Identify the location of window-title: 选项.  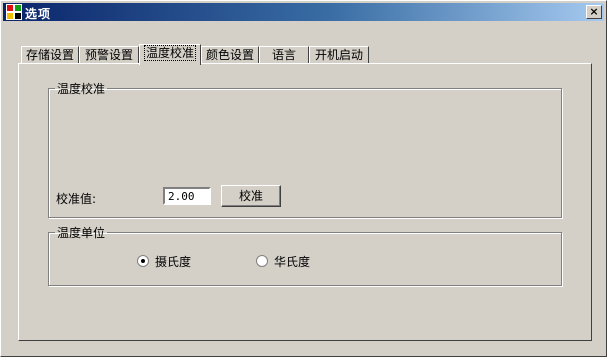
(38, 14).